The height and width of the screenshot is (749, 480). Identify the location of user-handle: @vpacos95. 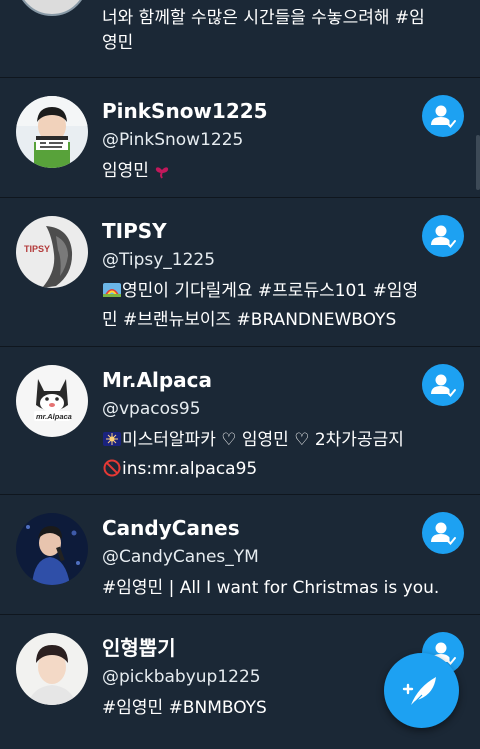
(151, 409).